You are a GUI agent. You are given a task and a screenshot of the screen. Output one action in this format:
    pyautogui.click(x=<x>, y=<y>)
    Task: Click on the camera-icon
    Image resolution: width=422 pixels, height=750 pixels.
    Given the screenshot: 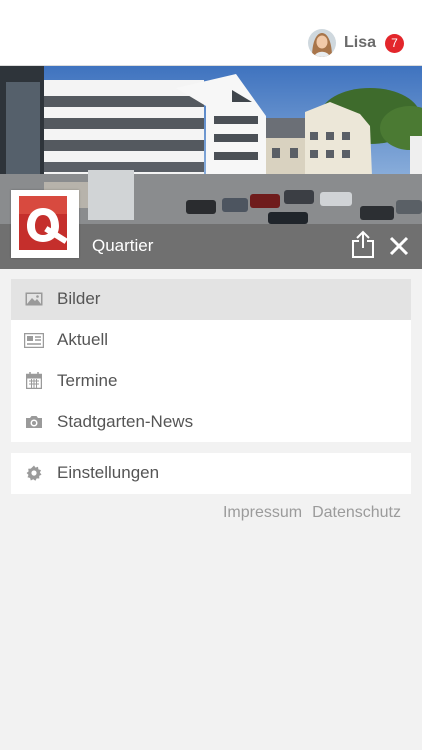 What is the action you would take?
    pyautogui.click(x=34, y=422)
    